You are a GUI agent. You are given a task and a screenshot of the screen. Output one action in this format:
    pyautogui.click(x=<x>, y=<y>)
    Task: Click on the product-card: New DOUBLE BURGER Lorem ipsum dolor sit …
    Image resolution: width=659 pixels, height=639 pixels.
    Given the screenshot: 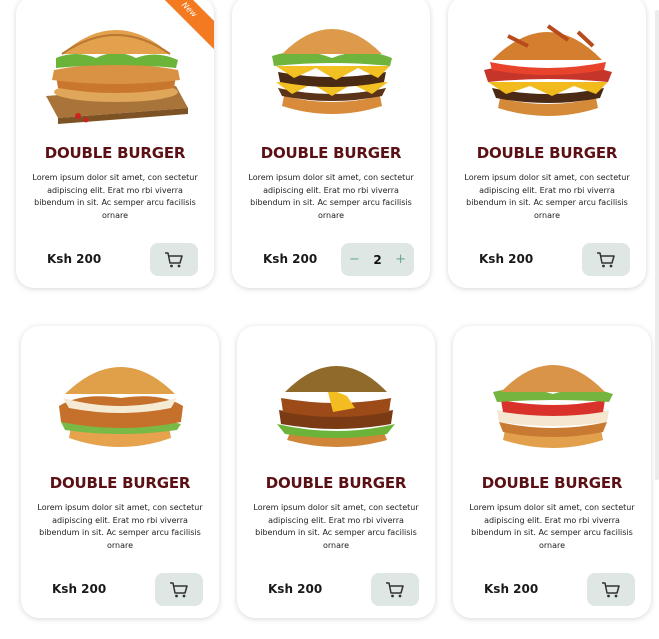 What is the action you would take?
    pyautogui.click(x=115, y=144)
    